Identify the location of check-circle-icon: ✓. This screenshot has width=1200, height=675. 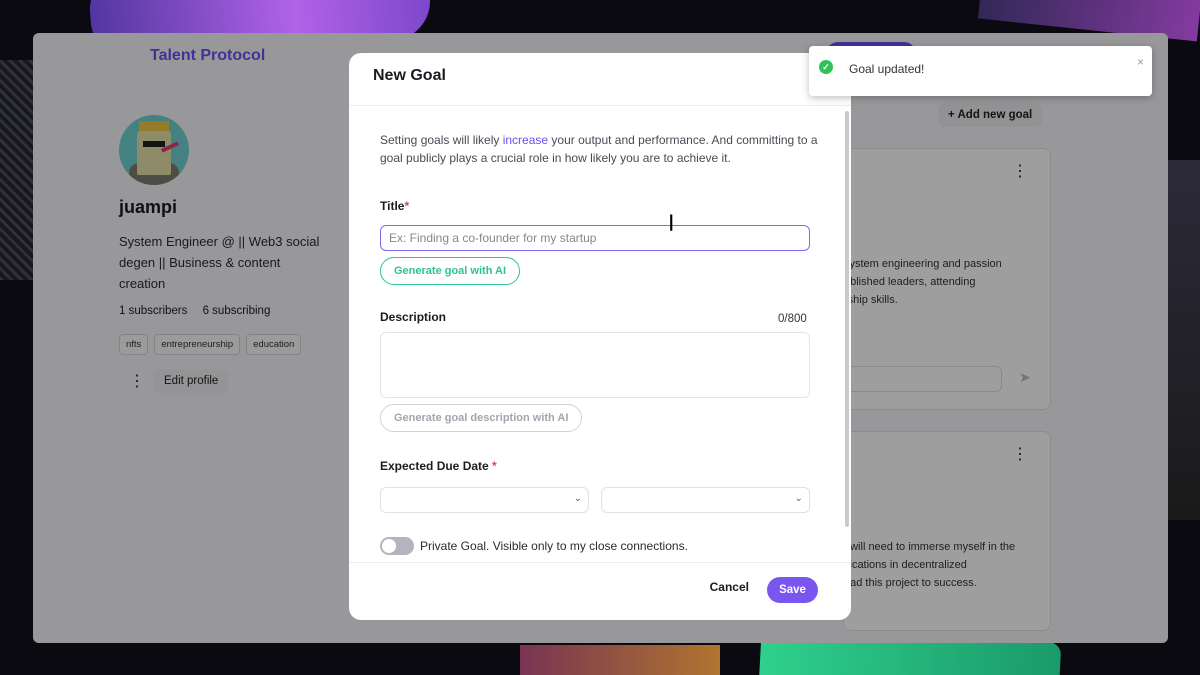
(826, 67).